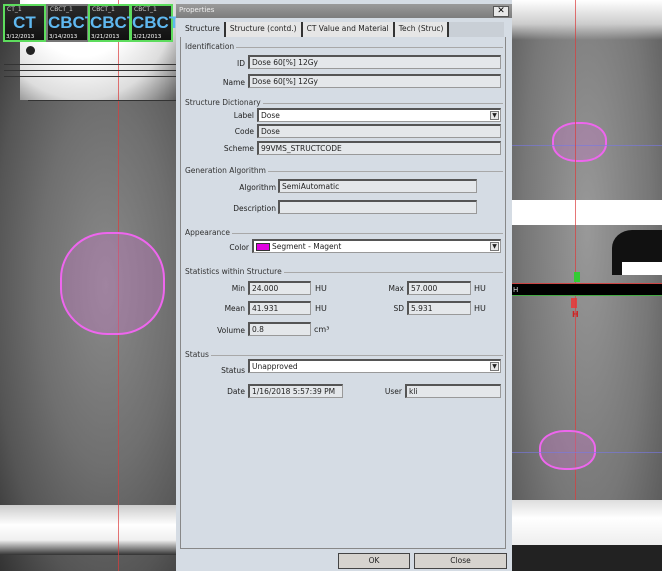 The image size is (662, 571). What do you see at coordinates (234, 271) in the screenshot?
I see `section-statistics: Statistics within Structure` at bounding box center [234, 271].